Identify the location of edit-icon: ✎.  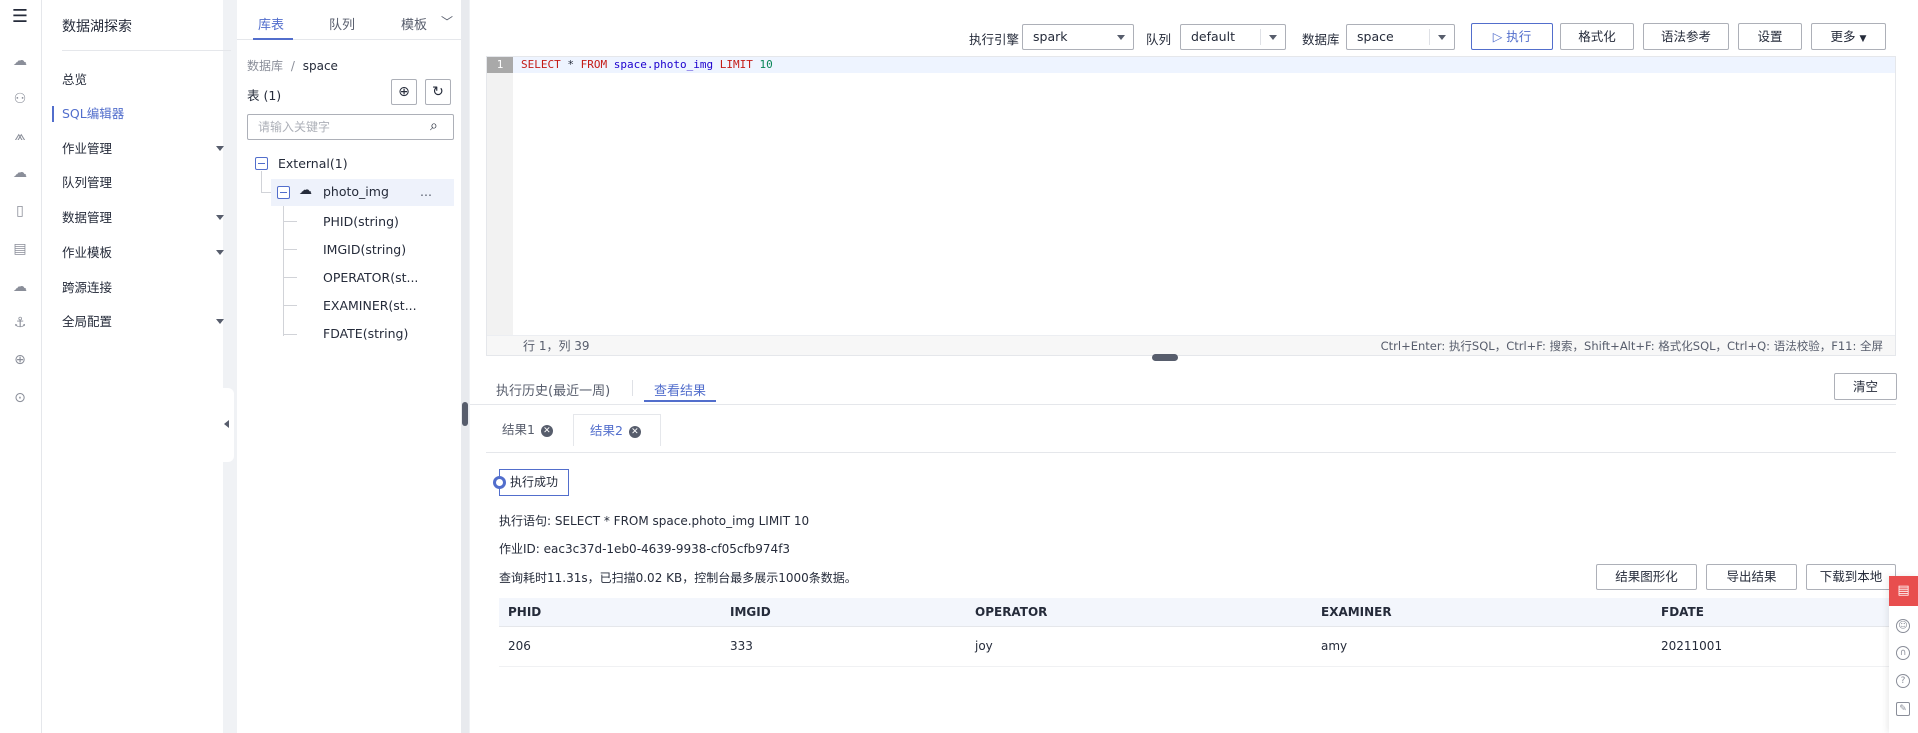
(1903, 709).